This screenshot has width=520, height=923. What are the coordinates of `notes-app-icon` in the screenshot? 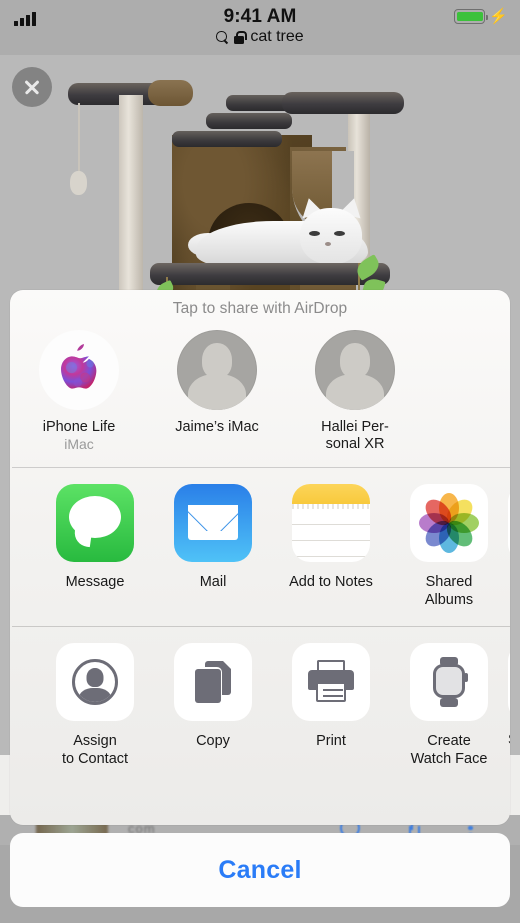 It's located at (331, 523).